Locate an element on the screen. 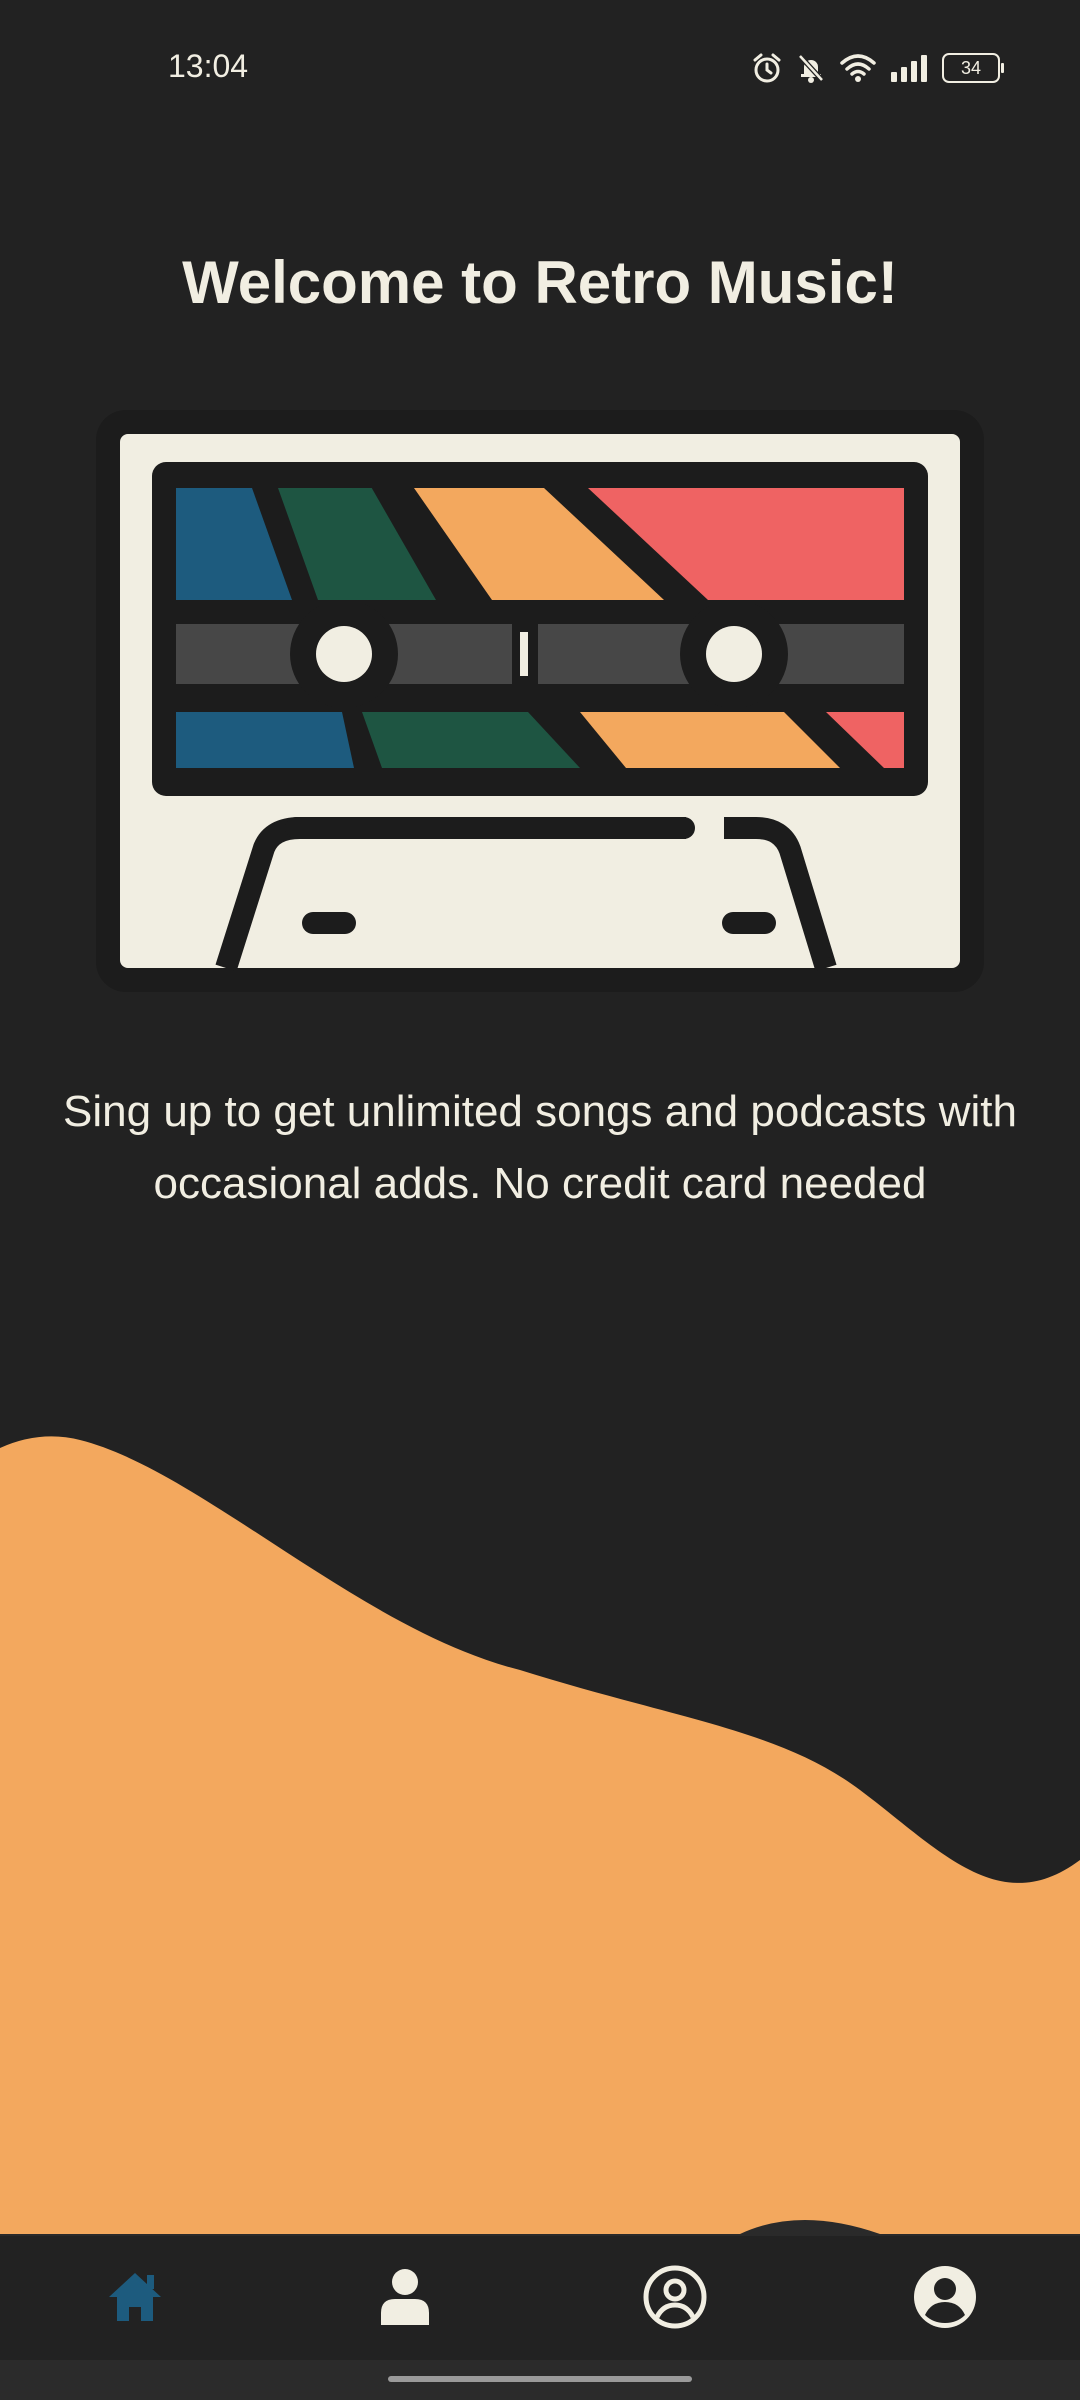  battery-level: 34 is located at coordinates (971, 67).